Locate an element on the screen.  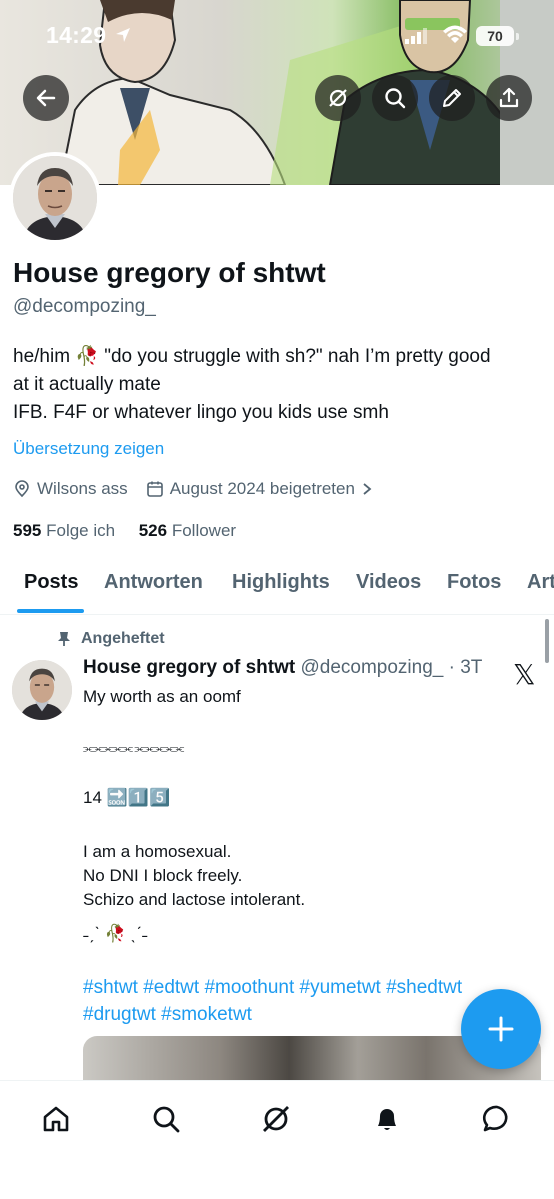
back-button is located at coordinates (46, 98).